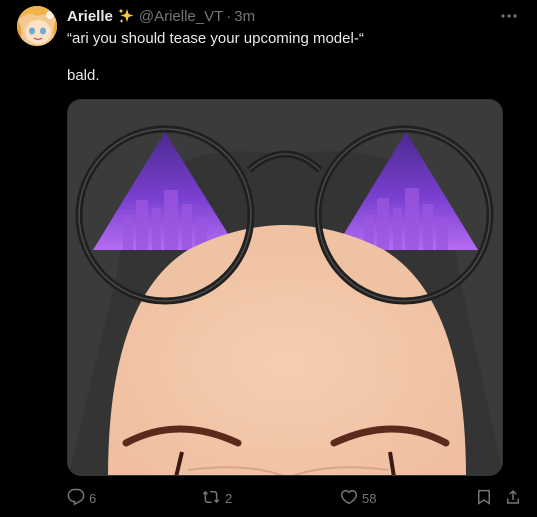 The image size is (537, 517). What do you see at coordinates (181, 16) in the screenshot?
I see `author-handle: @Arielle_VT` at bounding box center [181, 16].